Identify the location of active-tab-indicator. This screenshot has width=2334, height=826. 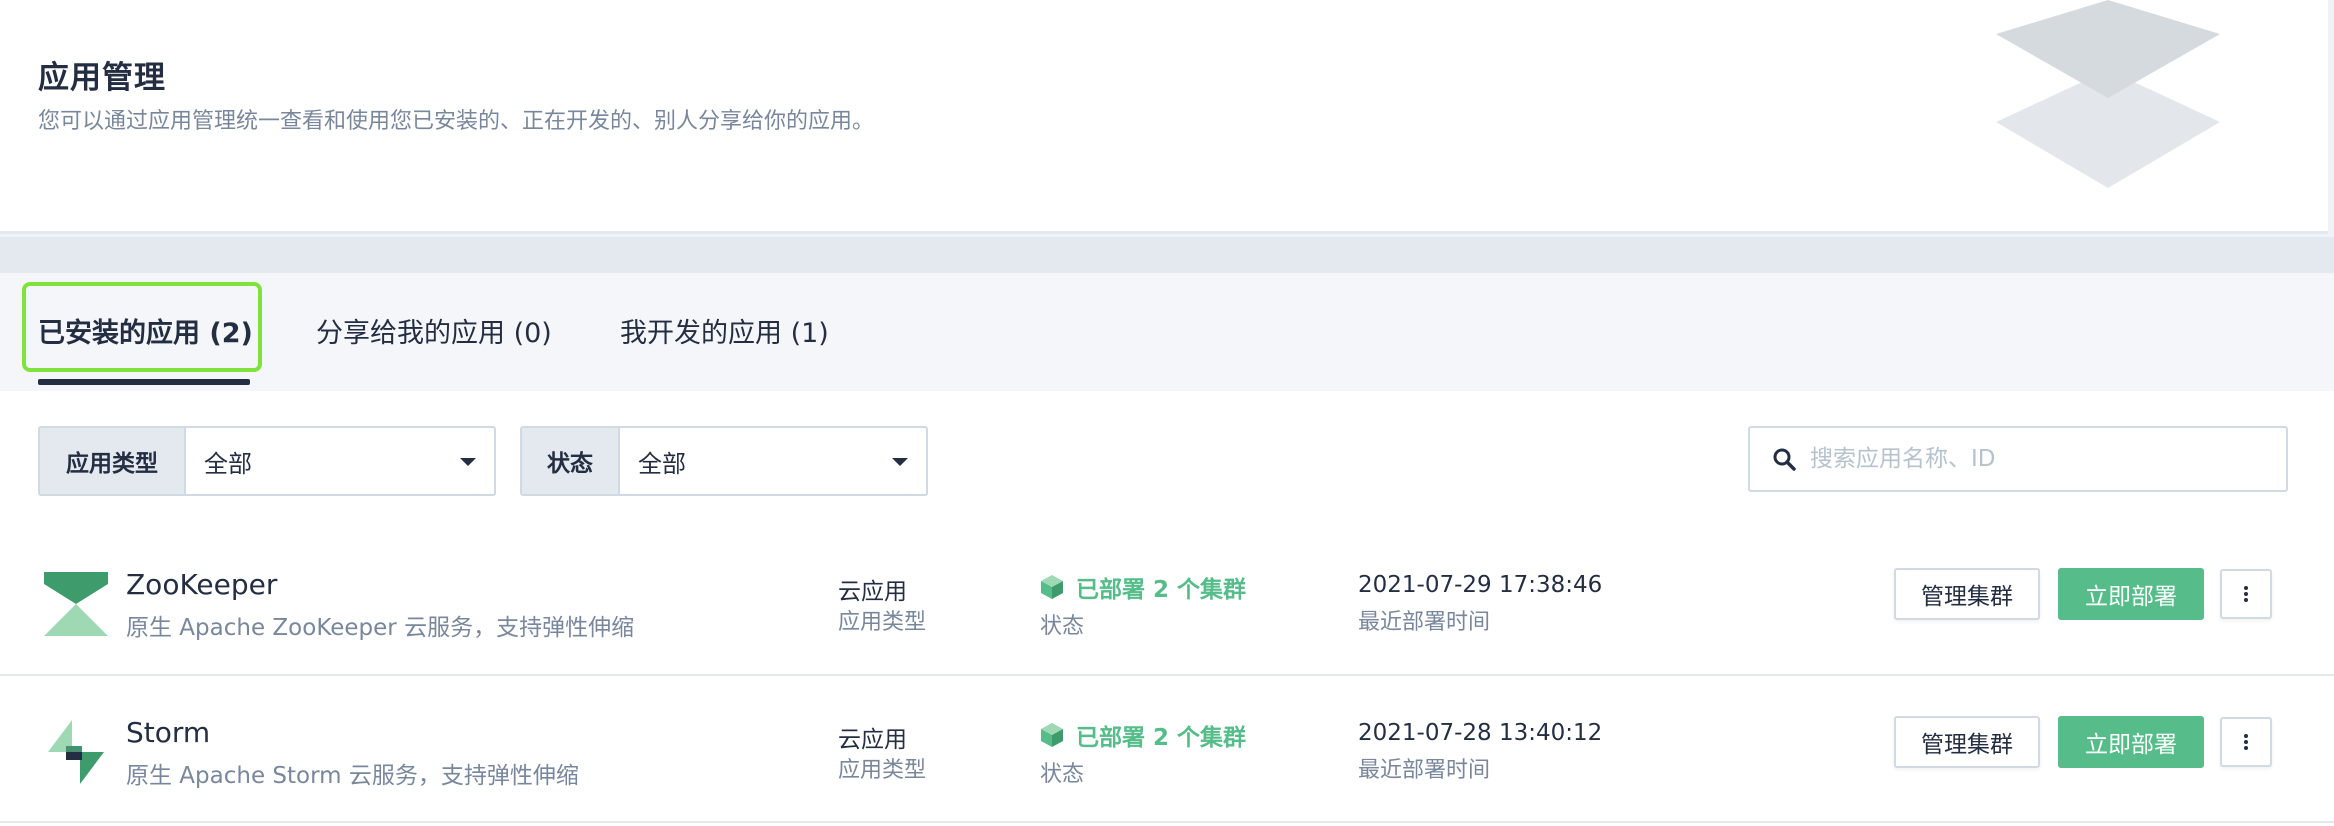
(144, 382).